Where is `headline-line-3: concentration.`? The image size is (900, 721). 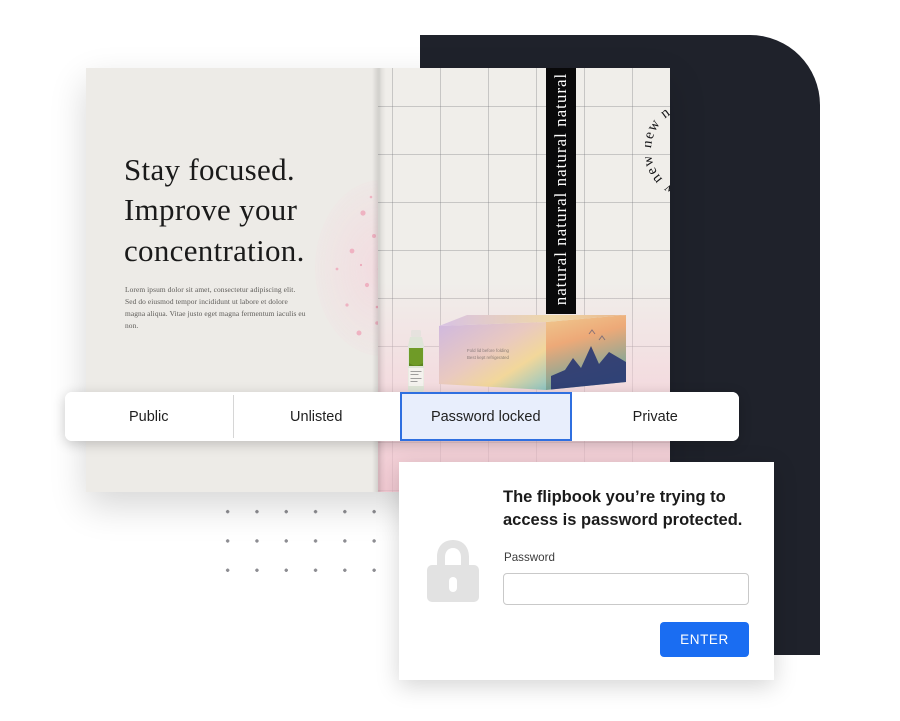
headline-line-3: concentration. is located at coordinates (214, 250).